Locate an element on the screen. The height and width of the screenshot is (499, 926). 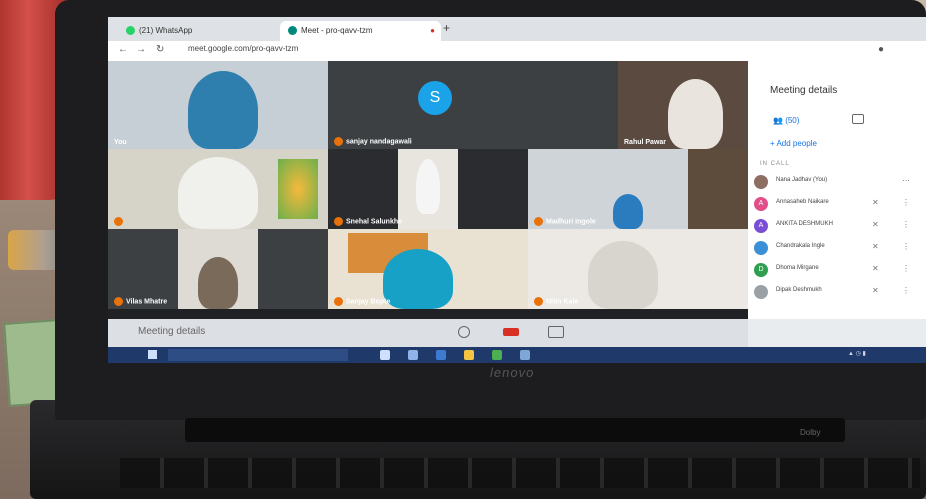
windows-start-icon is located at coordinates (152, 354).